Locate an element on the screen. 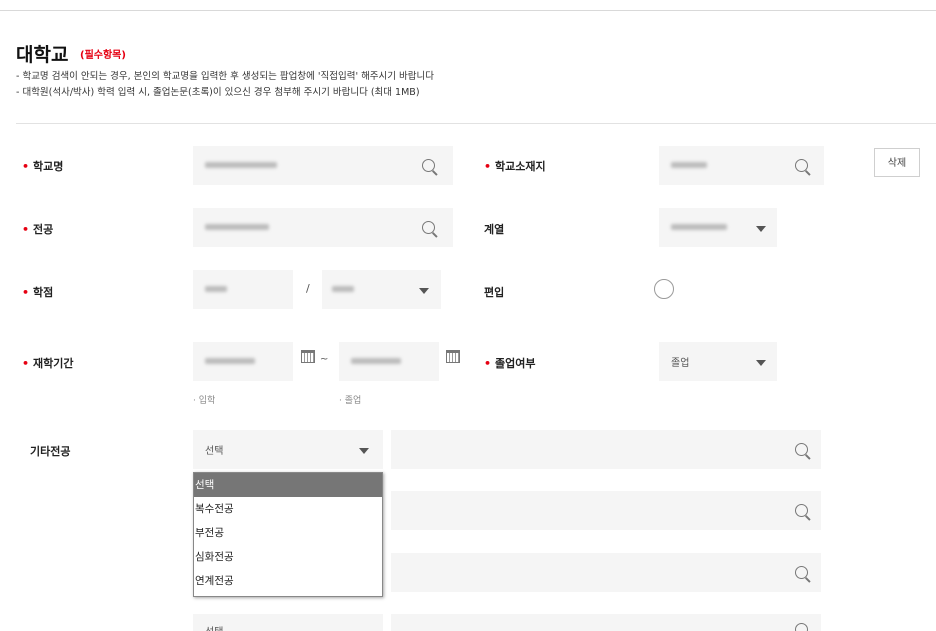 The image size is (936, 631). admission-caption-text: 입학 is located at coordinates (207, 401).